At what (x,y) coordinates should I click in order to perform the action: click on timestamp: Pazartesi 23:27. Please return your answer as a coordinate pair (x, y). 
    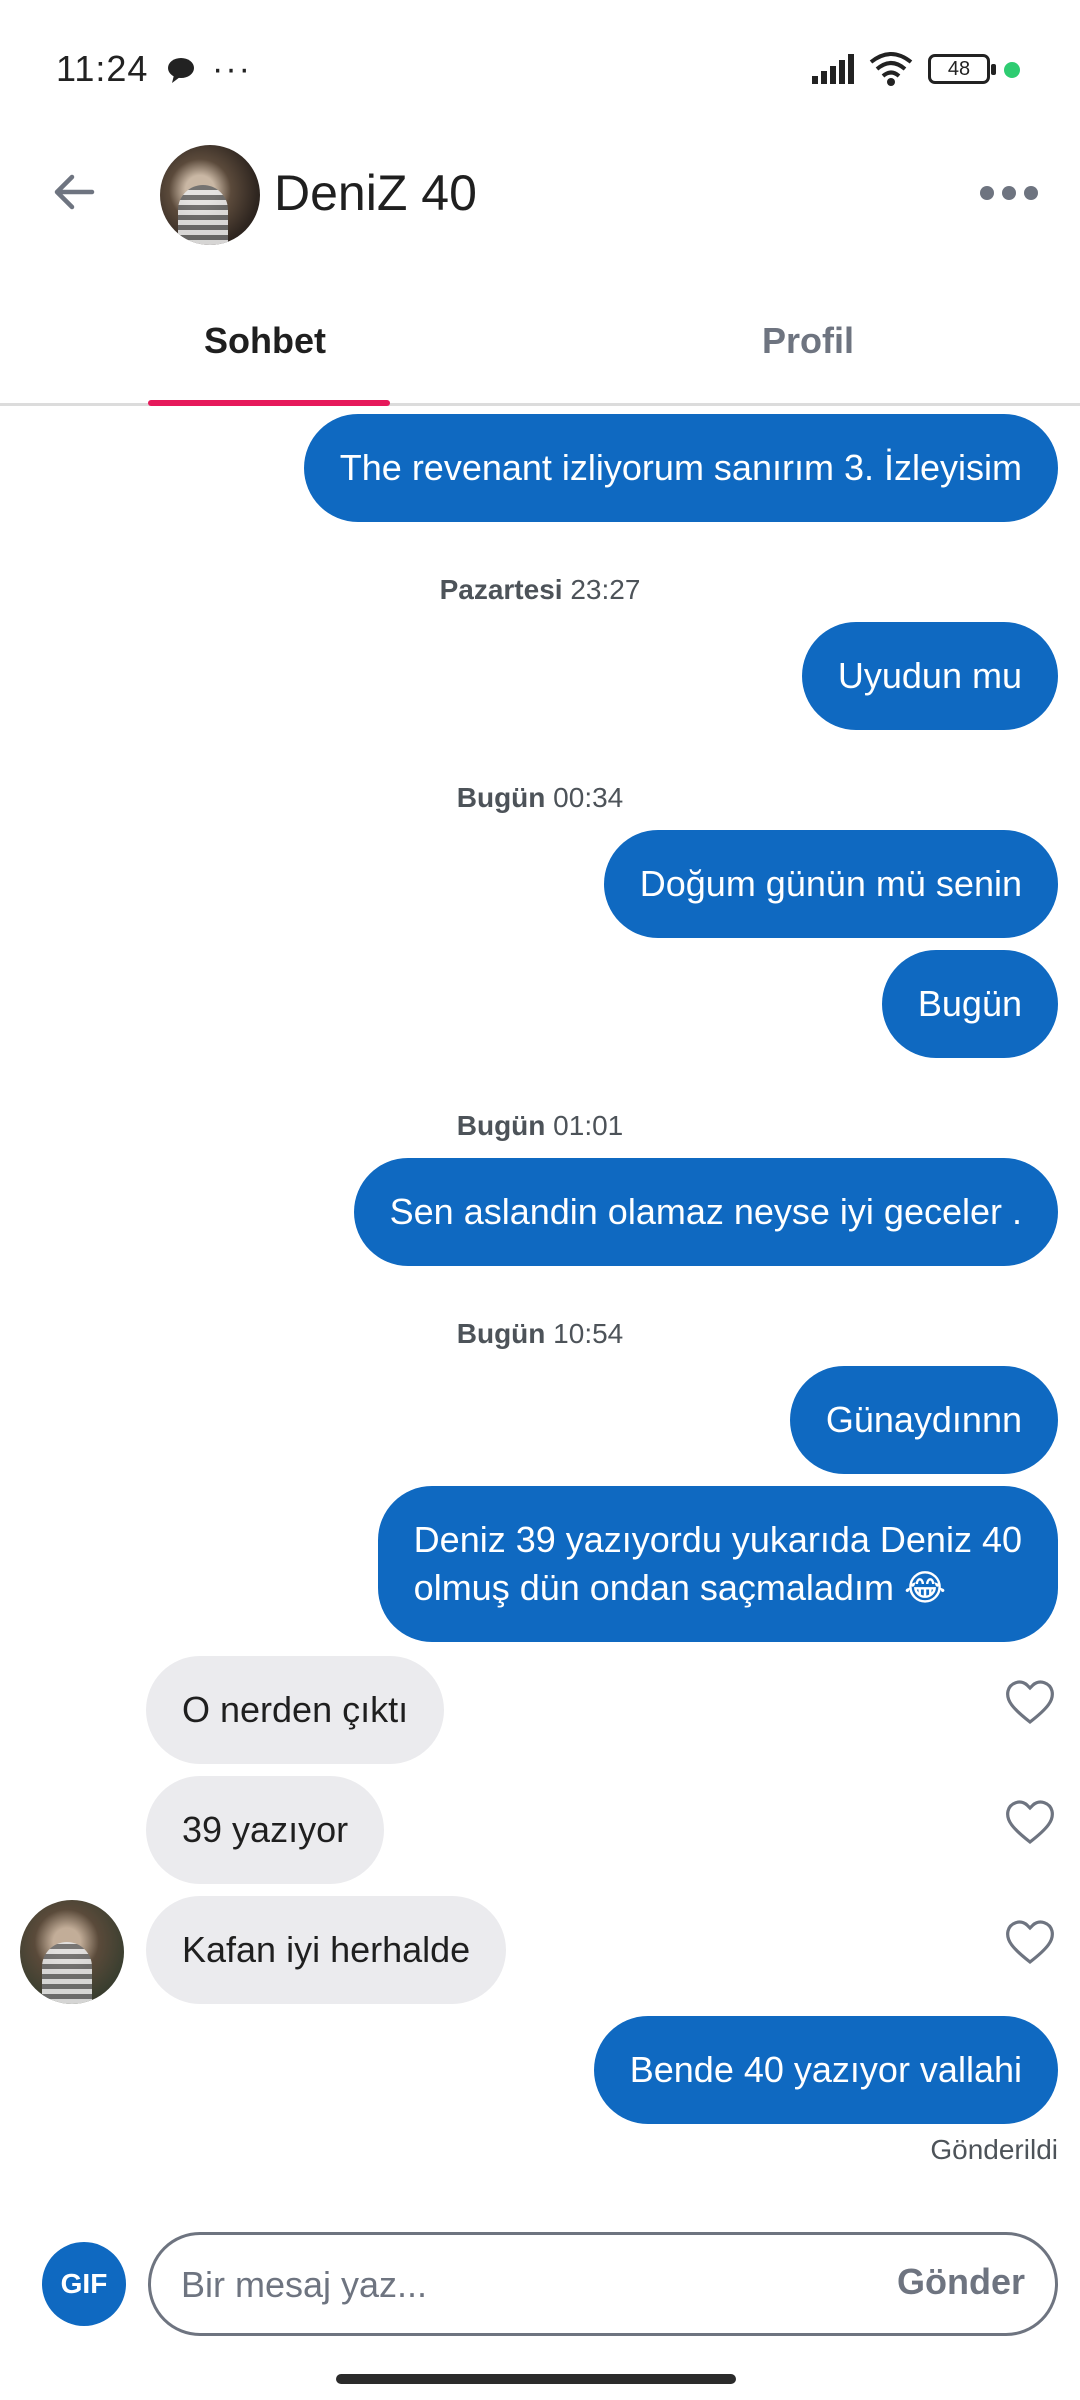
    Looking at the image, I should click on (540, 590).